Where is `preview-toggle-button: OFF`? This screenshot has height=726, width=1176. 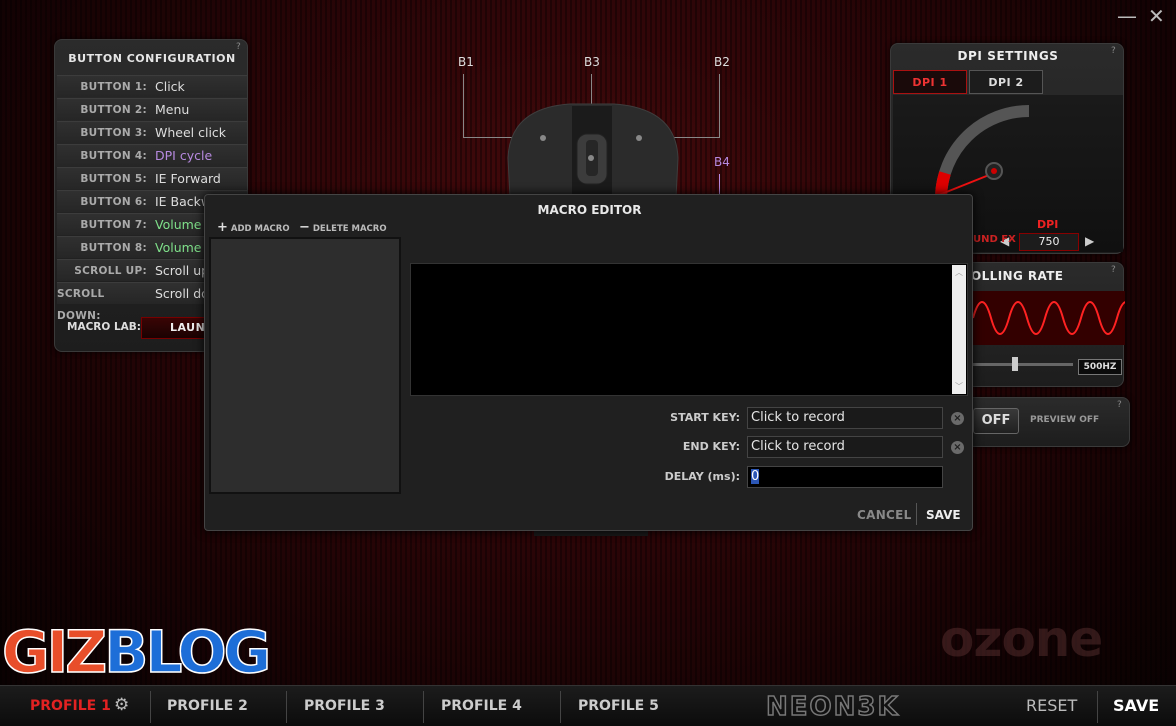
preview-toggle-button: OFF is located at coordinates (996, 421).